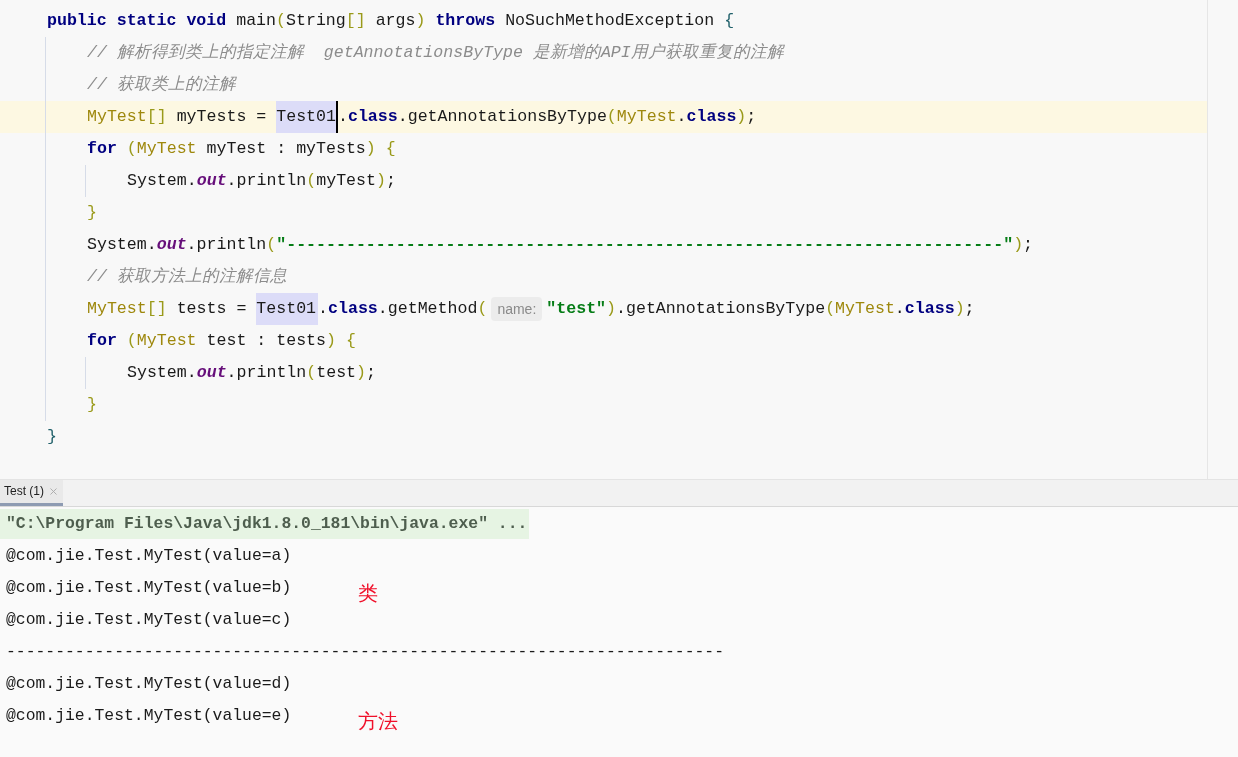  What do you see at coordinates (465, 21) in the screenshot?
I see `code-keyword: throws` at bounding box center [465, 21].